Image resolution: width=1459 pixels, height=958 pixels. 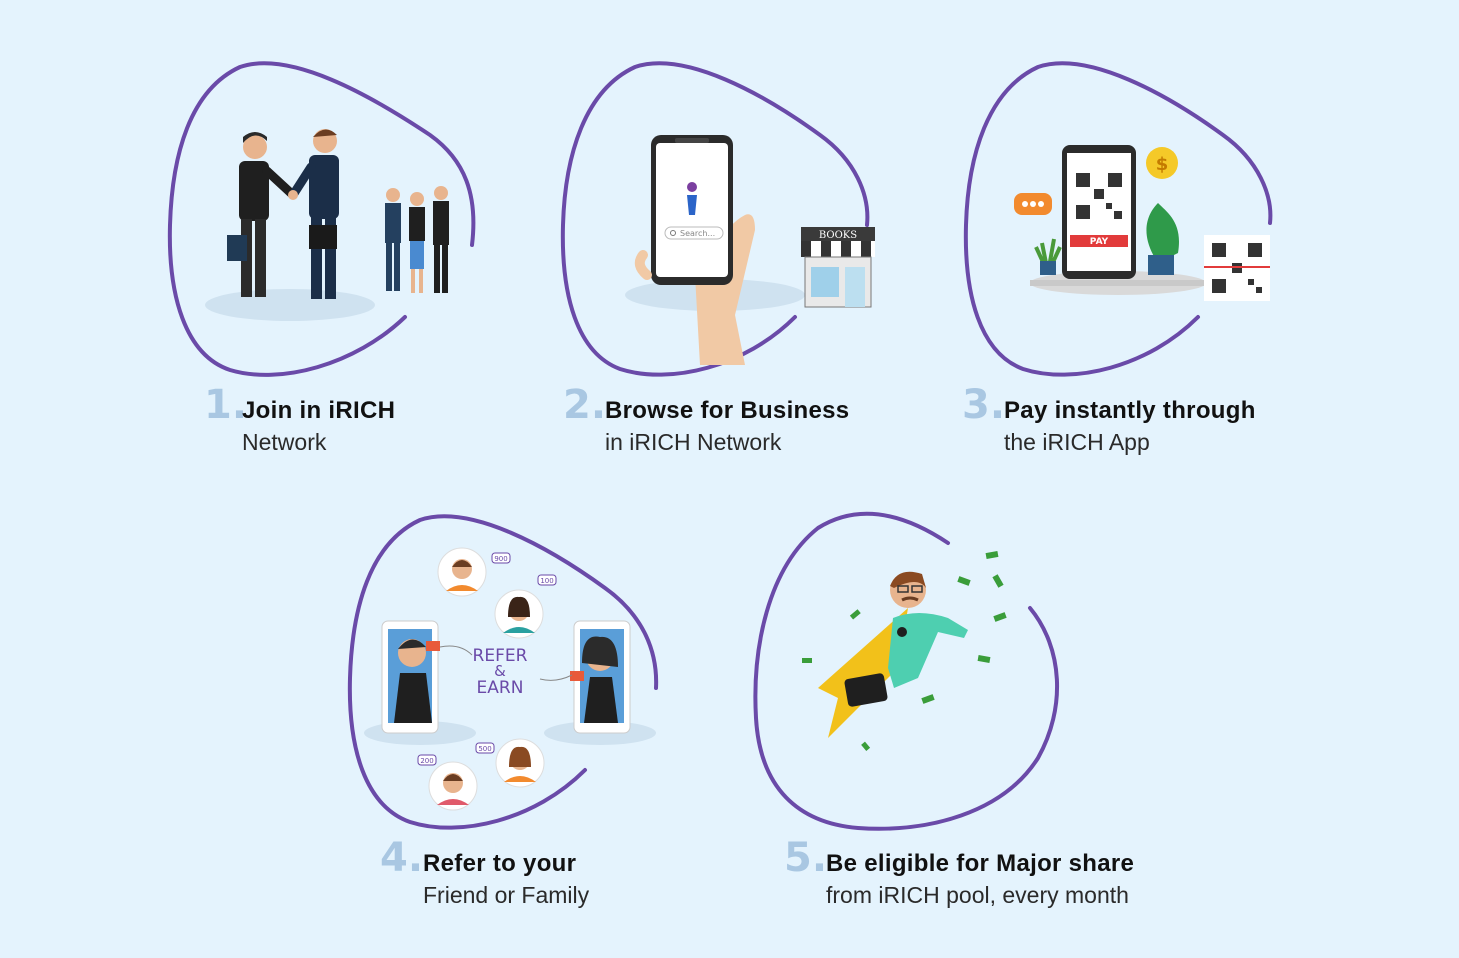 What do you see at coordinates (546, 581) in the screenshot?
I see `points-badge: 100` at bounding box center [546, 581].